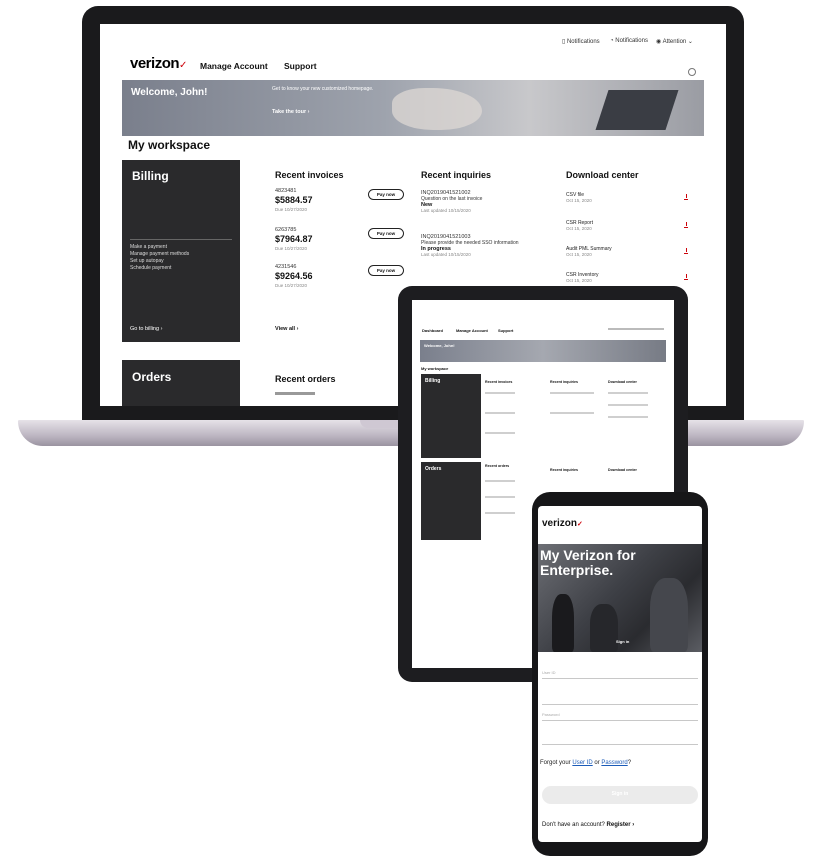 The width and height of the screenshot is (816, 860). I want to click on tablet-utility-bar, so click(636, 329).